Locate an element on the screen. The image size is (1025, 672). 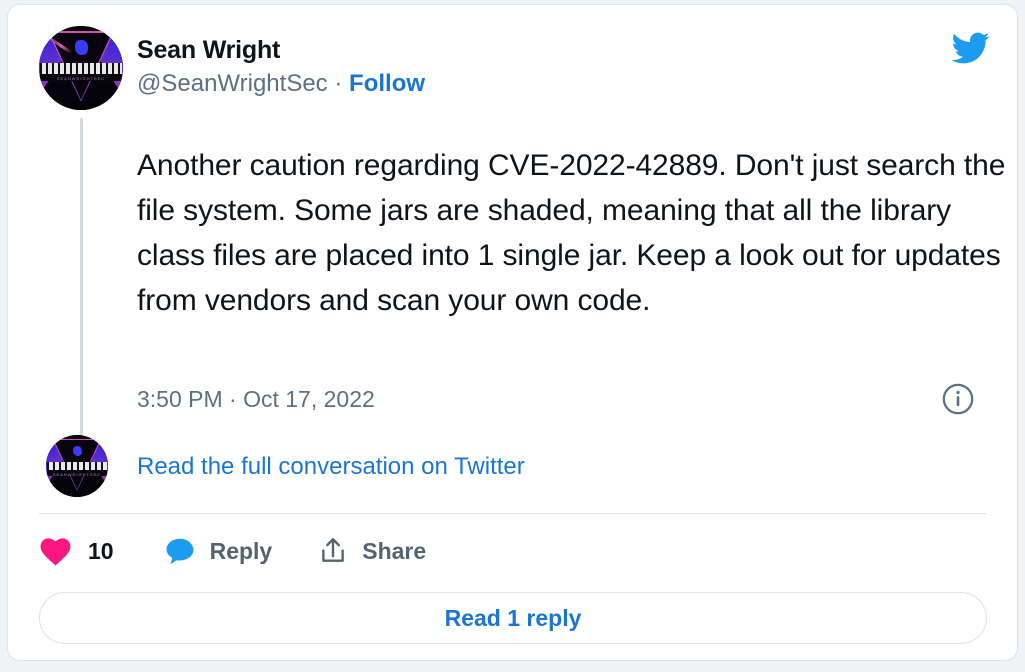
avatar: SEANWRIGHTSEC is located at coordinates (81, 68).